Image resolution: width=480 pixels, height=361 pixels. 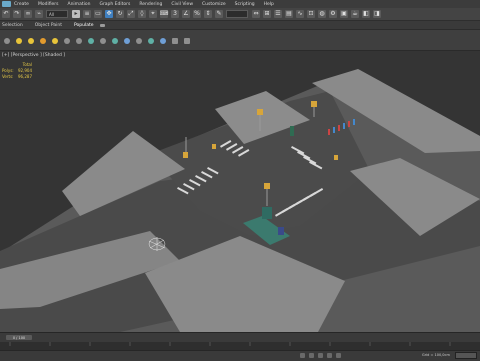 I want to click on unlink-icon: ⌁, so click(x=39, y=14).